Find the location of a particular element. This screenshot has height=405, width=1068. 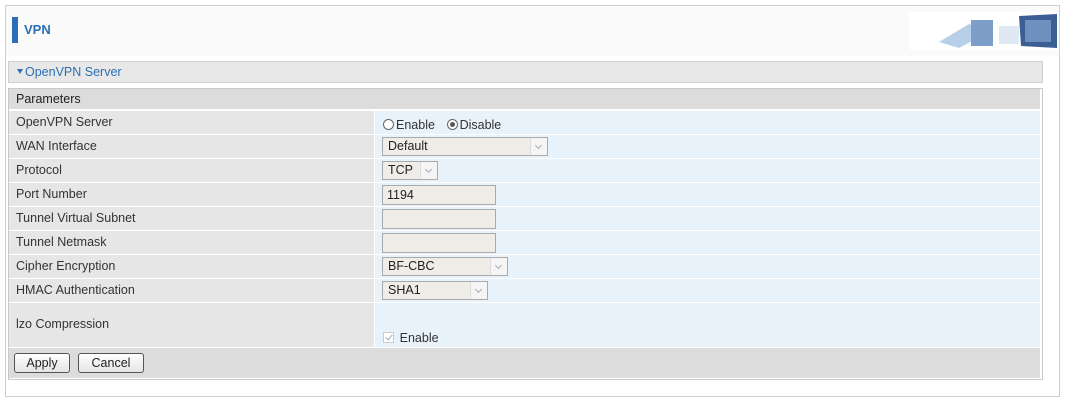

hmac-authentication-selected: SHA1 is located at coordinates (404, 290).